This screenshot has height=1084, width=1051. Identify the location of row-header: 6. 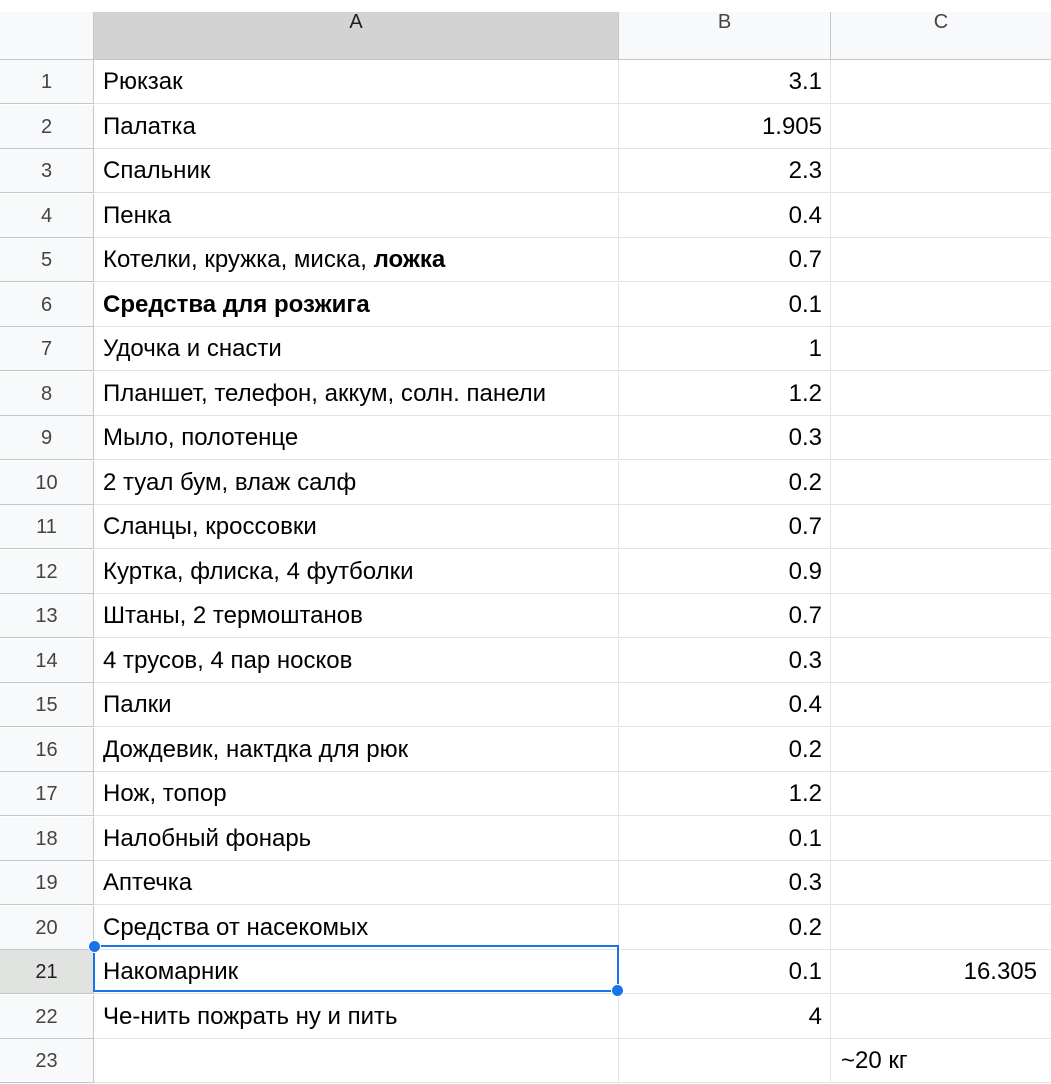
(47, 304).